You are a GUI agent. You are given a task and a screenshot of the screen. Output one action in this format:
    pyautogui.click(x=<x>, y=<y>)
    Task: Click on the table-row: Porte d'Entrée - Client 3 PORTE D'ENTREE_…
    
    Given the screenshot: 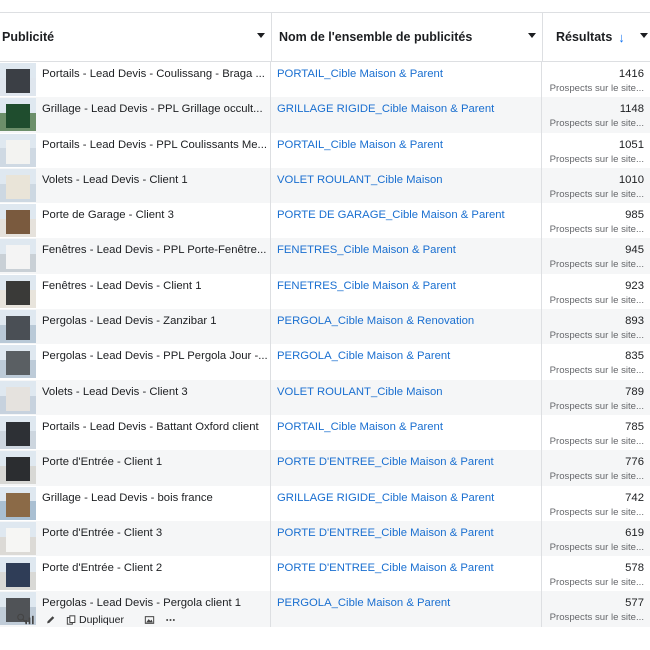 What is the action you would take?
    pyautogui.click(x=325, y=538)
    